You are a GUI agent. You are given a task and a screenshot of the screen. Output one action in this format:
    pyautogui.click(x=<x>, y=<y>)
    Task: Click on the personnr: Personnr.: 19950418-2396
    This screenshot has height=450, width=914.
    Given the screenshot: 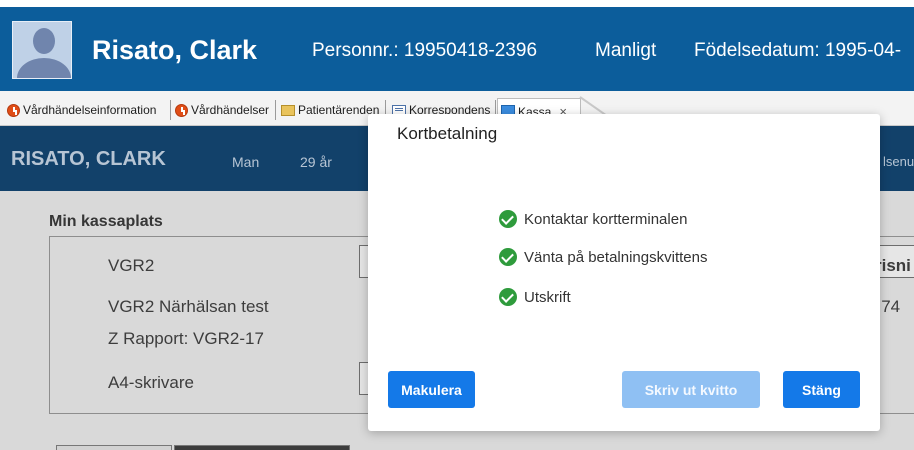 What is the action you would take?
    pyautogui.click(x=425, y=50)
    